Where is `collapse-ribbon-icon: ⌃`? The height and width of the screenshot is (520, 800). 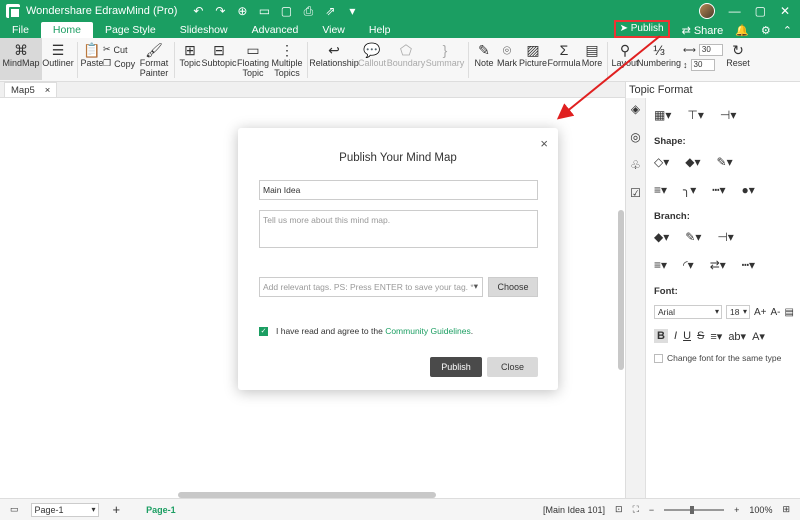 collapse-ribbon-icon: ⌃ is located at coordinates (787, 30).